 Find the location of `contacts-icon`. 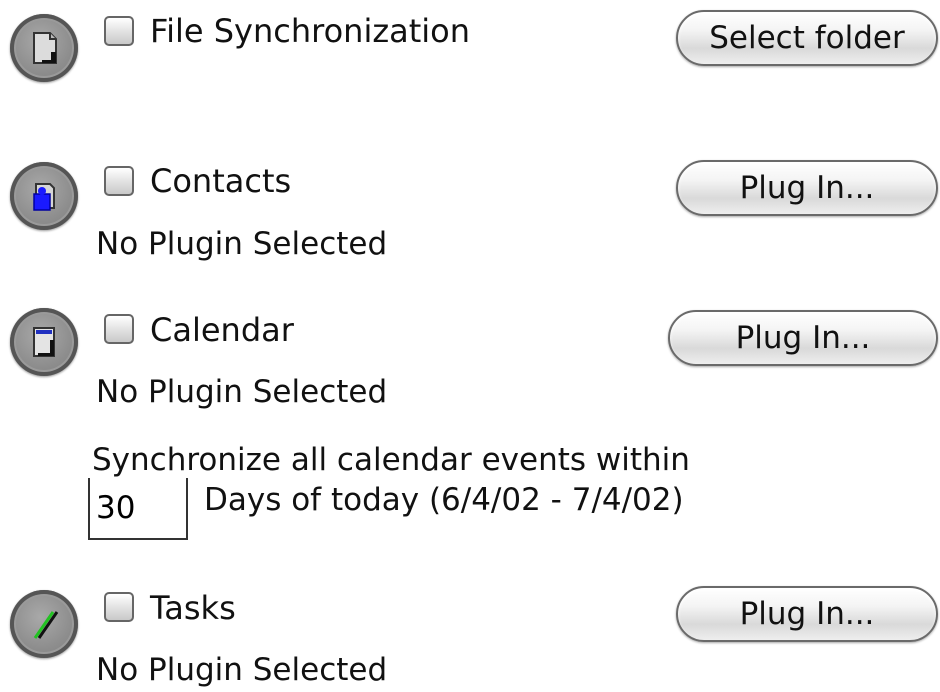

contacts-icon is located at coordinates (44, 197).